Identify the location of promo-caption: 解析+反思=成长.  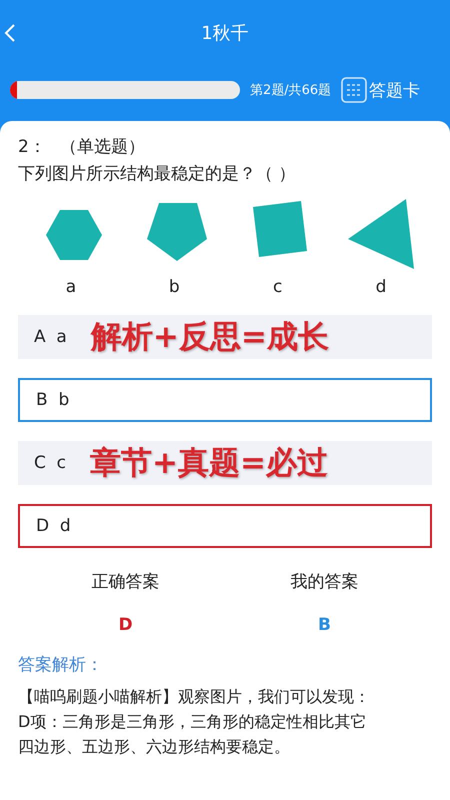
(209, 337).